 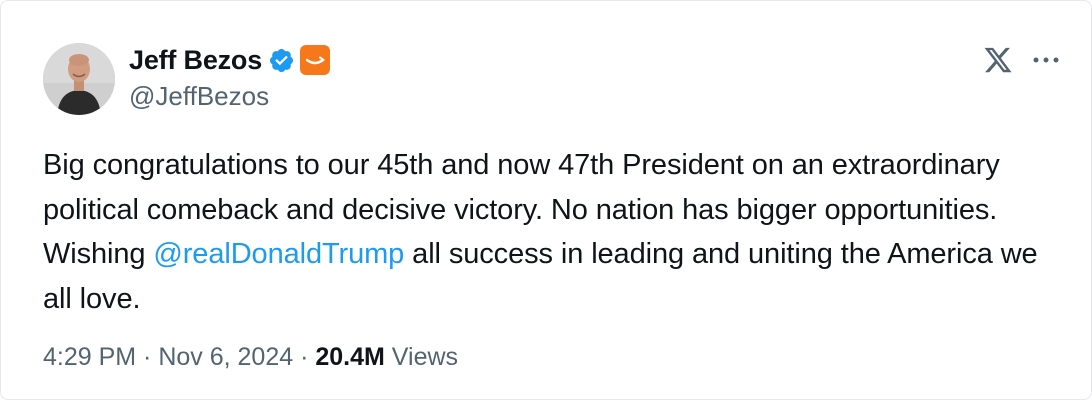 I want to click on verified-check-icon, so click(x=281, y=60).